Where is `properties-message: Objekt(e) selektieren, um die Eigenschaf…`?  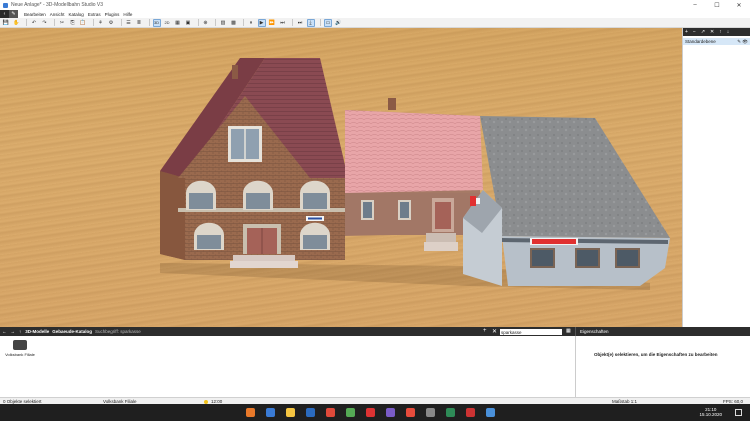 properties-message: Objekt(e) selektieren, um die Eigenschaf… is located at coordinates (656, 354).